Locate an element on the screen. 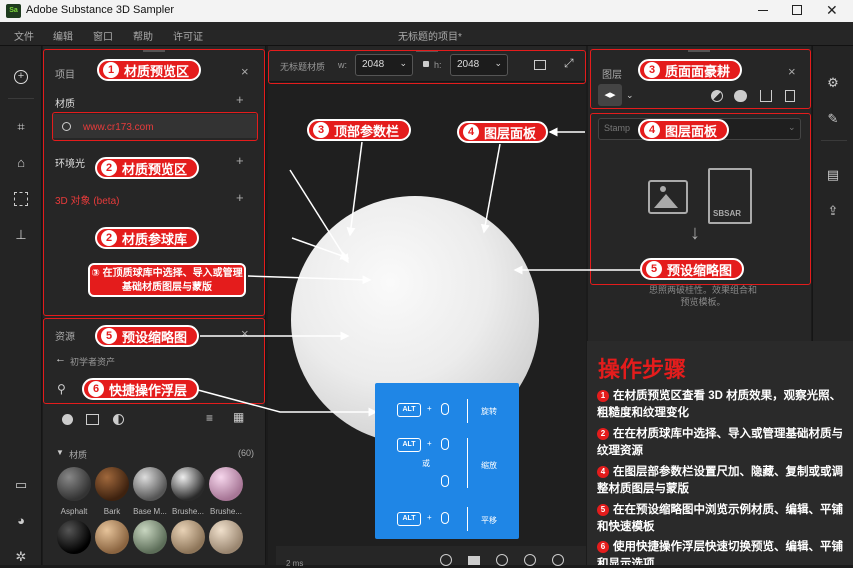 The image size is (853, 568). zoom-label: 缩放 is located at coordinates (489, 465).